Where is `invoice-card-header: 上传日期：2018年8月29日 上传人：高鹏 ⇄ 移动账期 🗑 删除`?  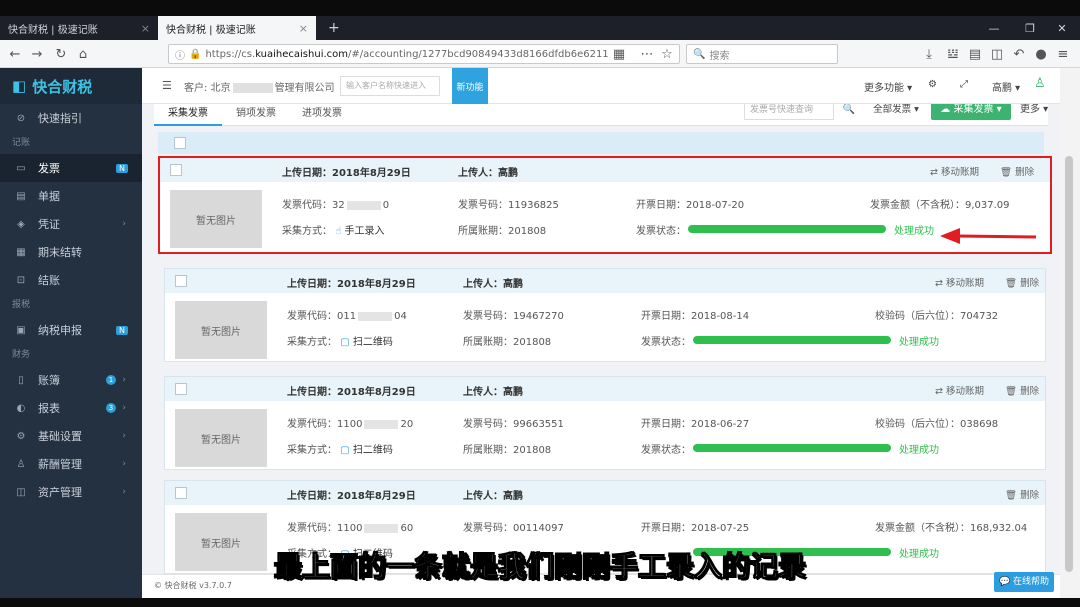
invoice-card-header: 上传日期：2018年8月29日 上传人：高鹏 ⇄ 移动账期 🗑 删除 is located at coordinates (605, 389).